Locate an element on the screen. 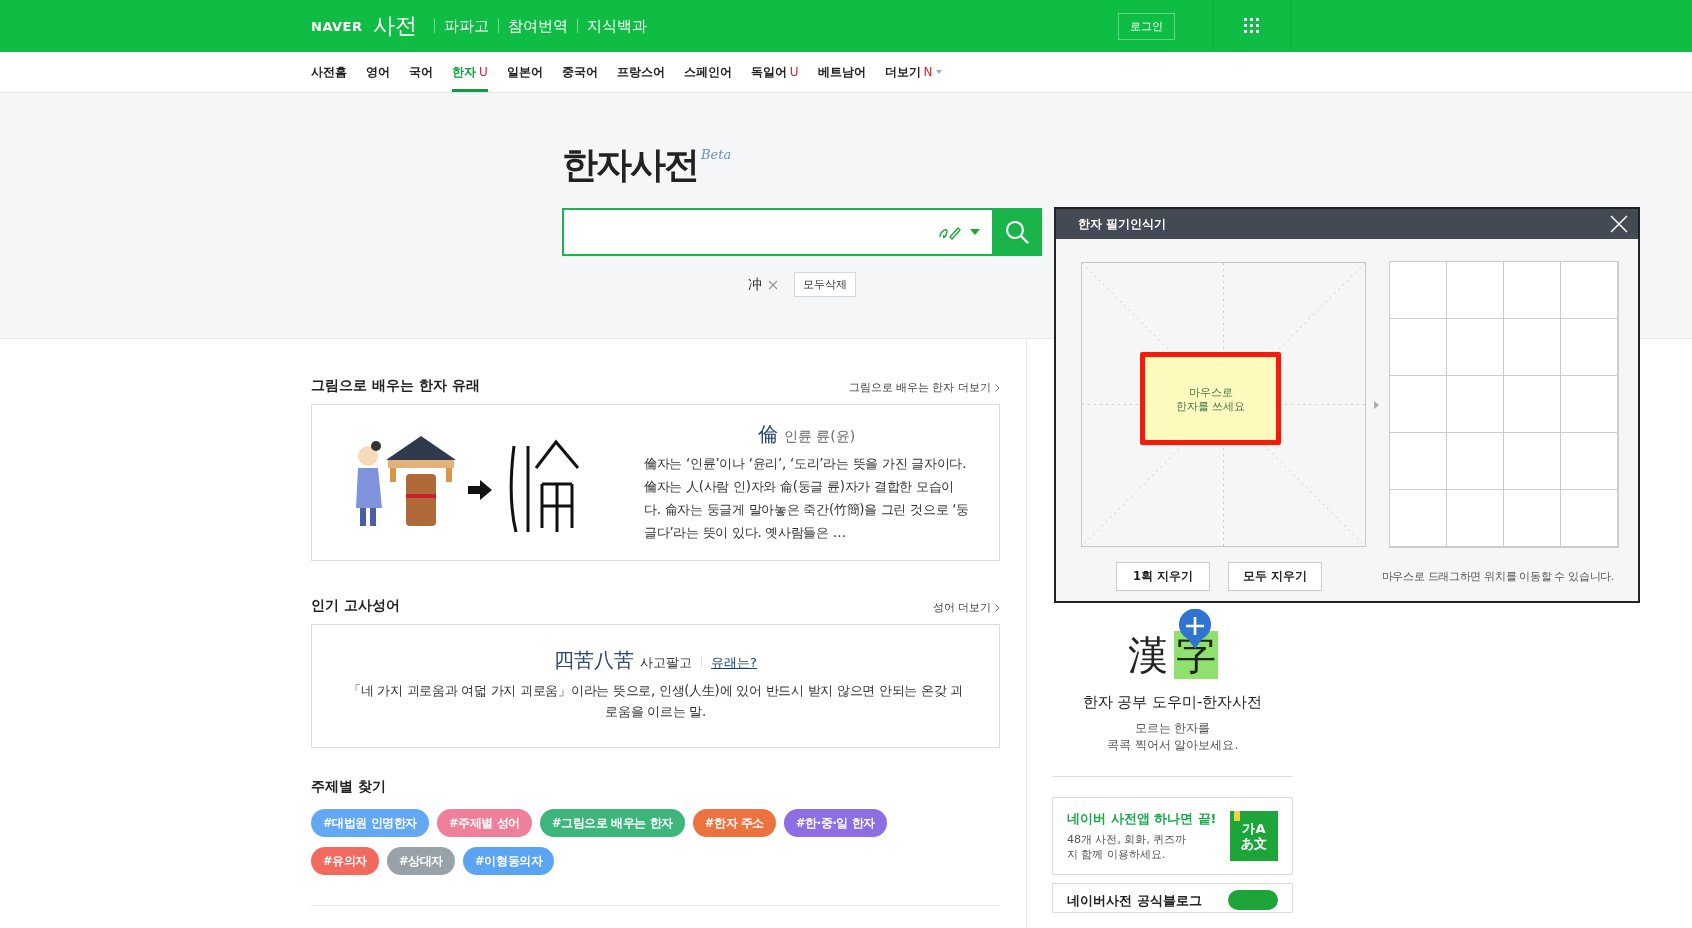  promo-description: 모르는 한자를 콕콕 찍어서 알아보세요. is located at coordinates (1172, 737).